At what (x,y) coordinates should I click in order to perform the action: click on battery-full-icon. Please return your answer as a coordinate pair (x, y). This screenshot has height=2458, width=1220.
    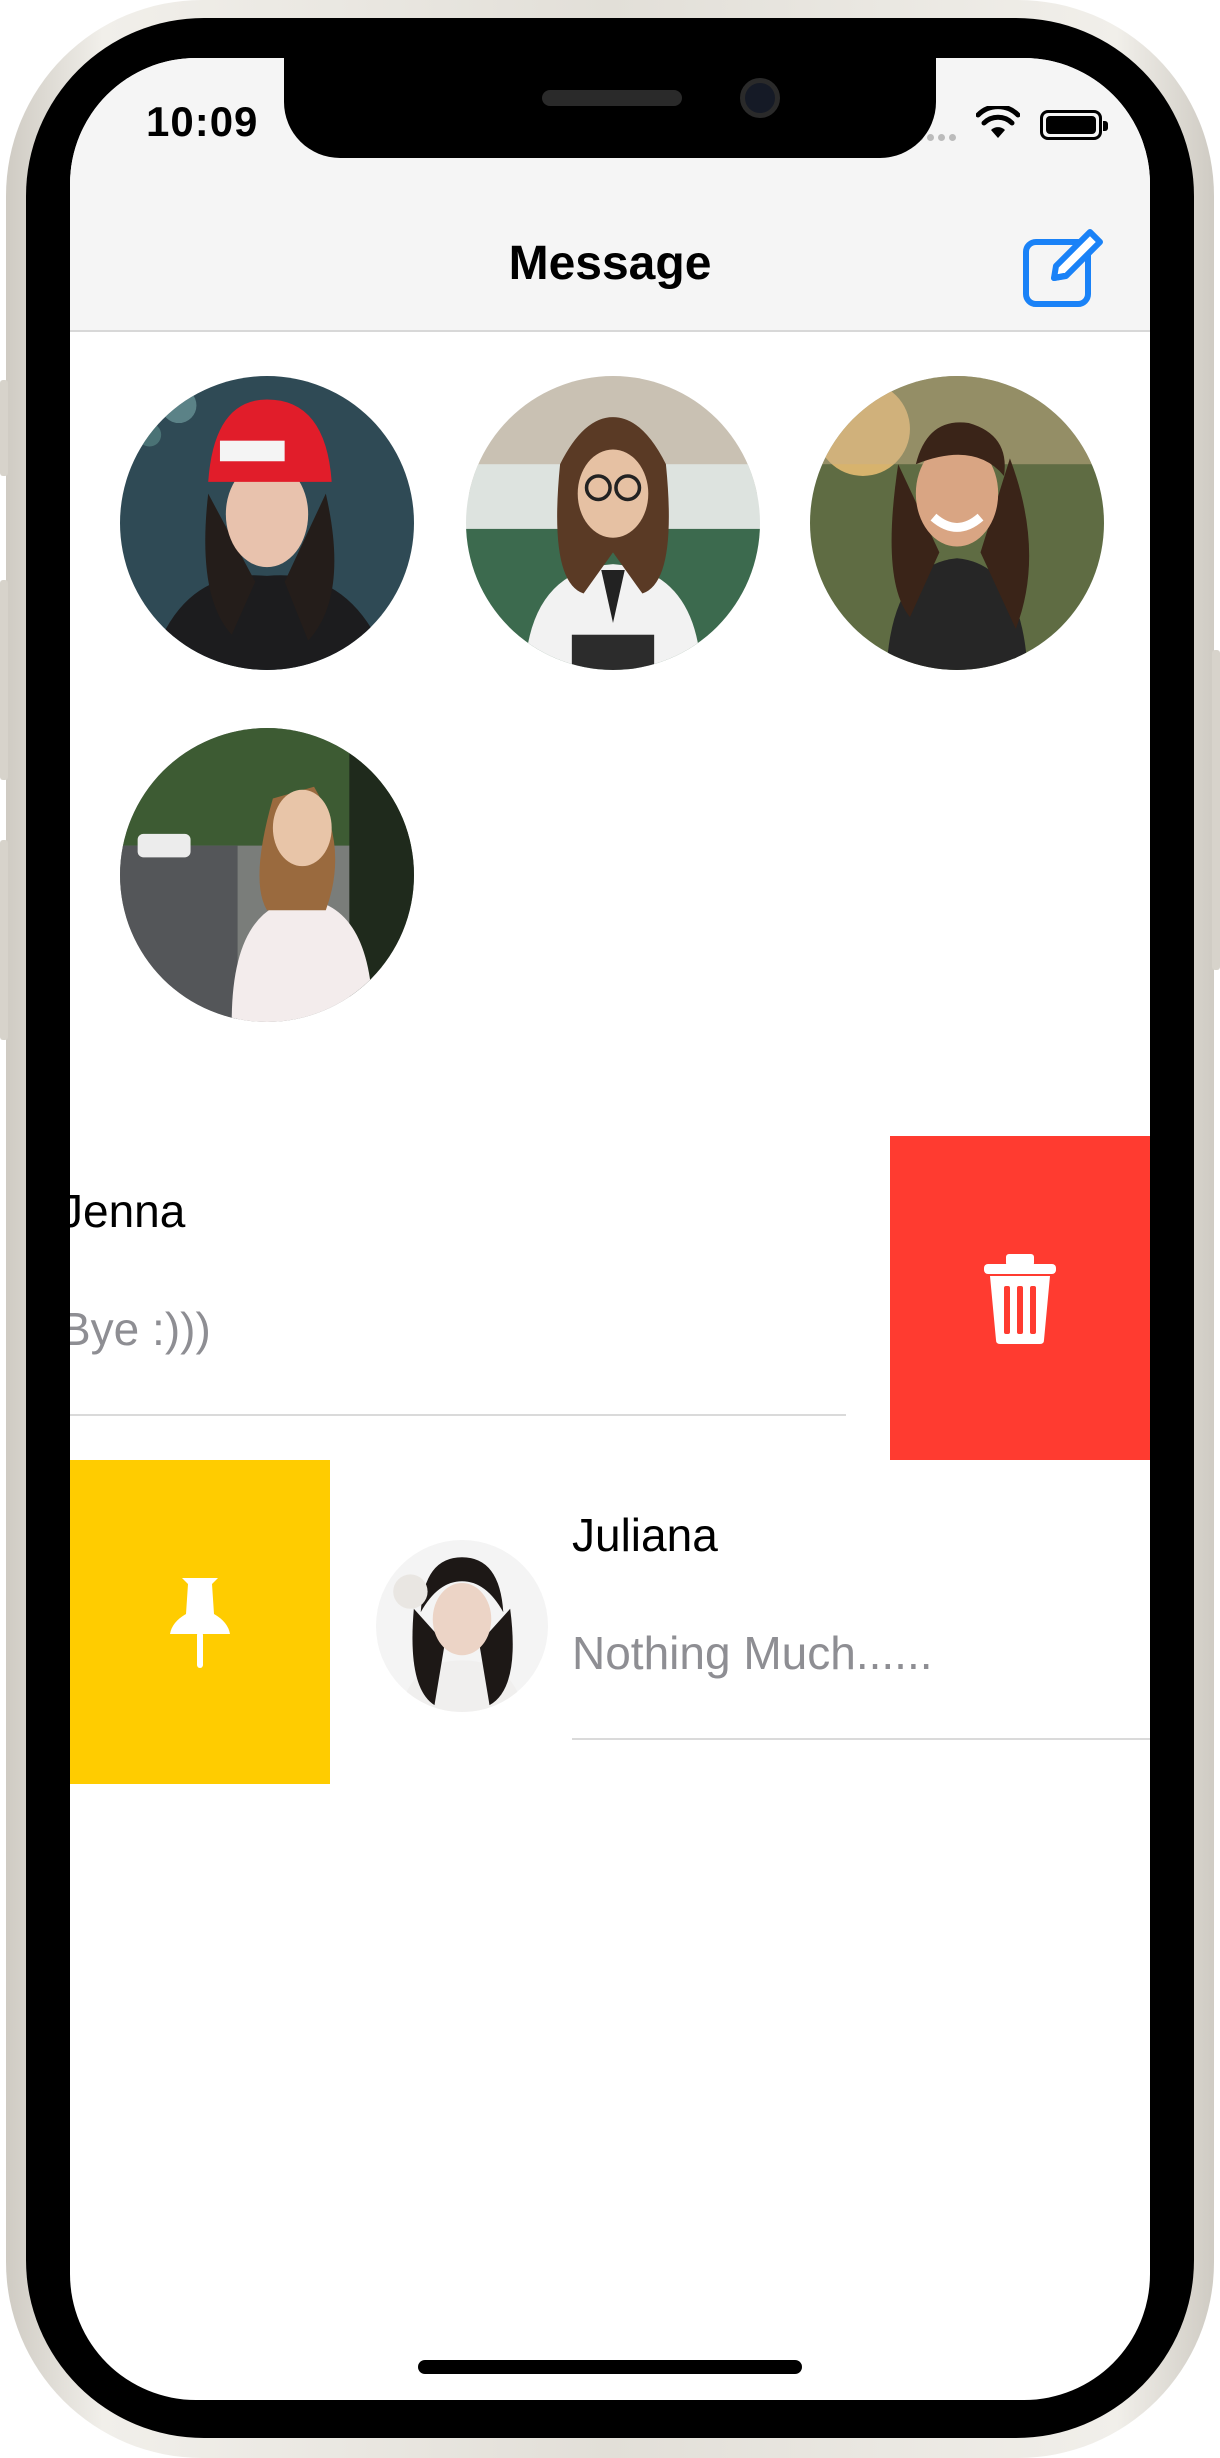
    Looking at the image, I should click on (1074, 125).